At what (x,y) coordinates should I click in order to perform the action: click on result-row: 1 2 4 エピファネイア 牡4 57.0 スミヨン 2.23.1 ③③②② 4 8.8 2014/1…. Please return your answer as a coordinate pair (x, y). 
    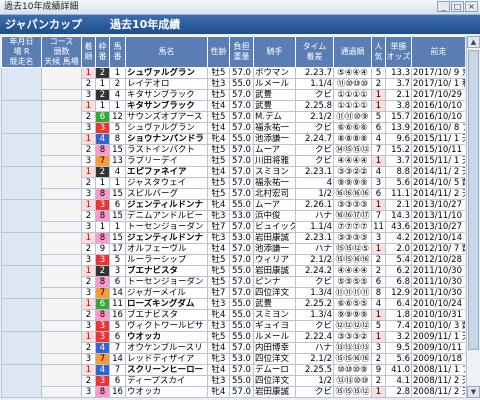
    Looking at the image, I should click on (233, 183).